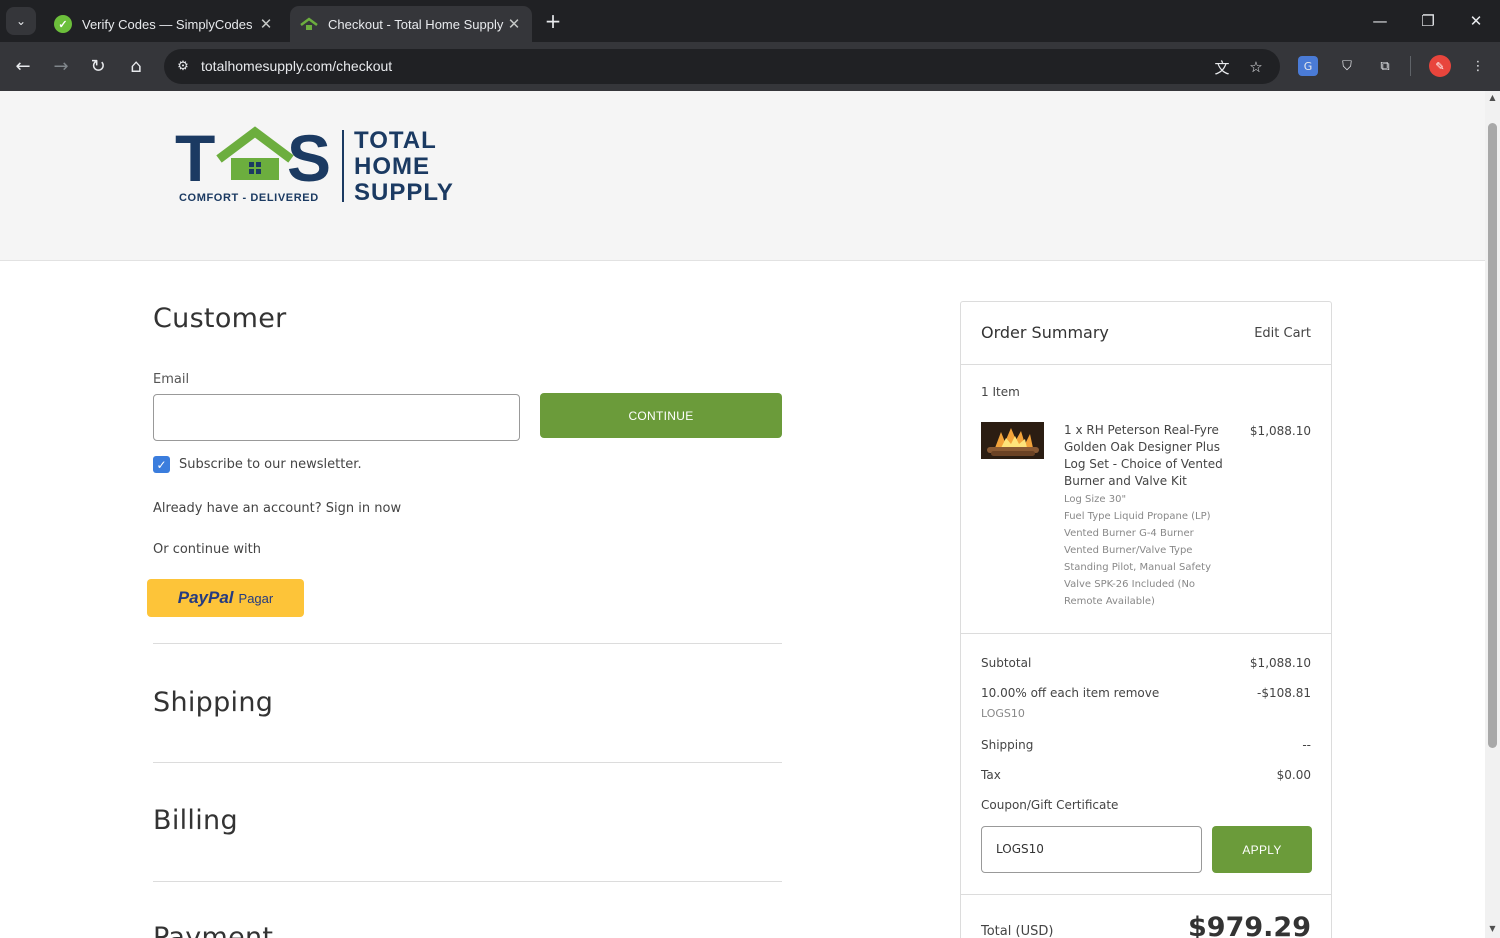 This screenshot has height=938, width=1500. I want to click on order-summary-title: Order Summary, so click(1045, 332).